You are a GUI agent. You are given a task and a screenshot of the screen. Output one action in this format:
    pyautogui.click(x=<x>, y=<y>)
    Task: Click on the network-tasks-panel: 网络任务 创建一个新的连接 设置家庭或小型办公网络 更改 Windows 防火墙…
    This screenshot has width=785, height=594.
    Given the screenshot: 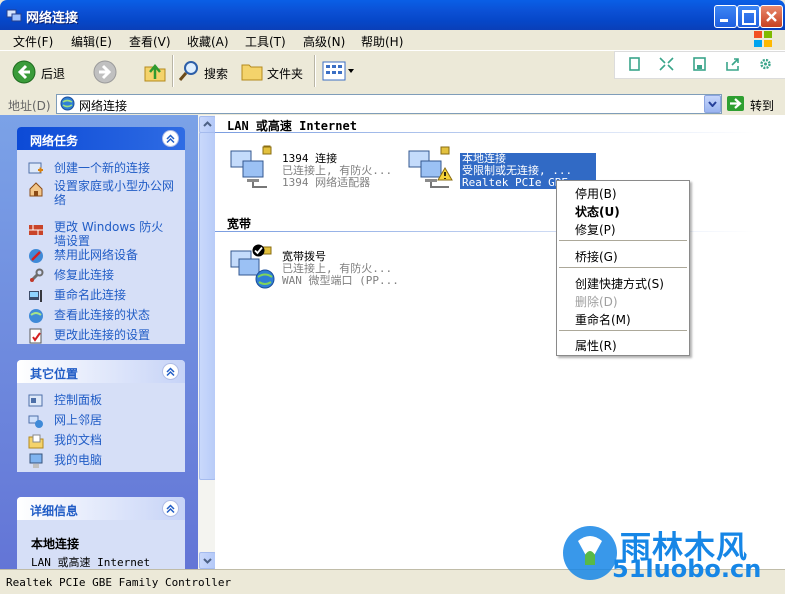 What is the action you would take?
    pyautogui.click(x=101, y=235)
    